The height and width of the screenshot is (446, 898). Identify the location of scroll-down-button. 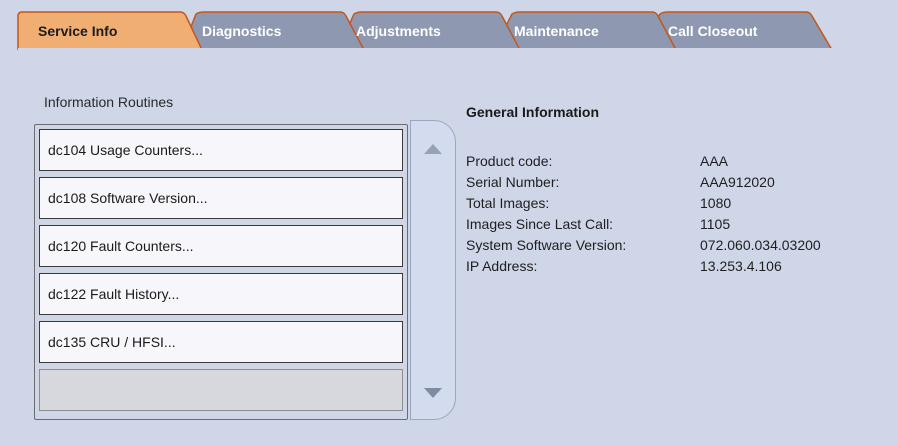
(433, 393).